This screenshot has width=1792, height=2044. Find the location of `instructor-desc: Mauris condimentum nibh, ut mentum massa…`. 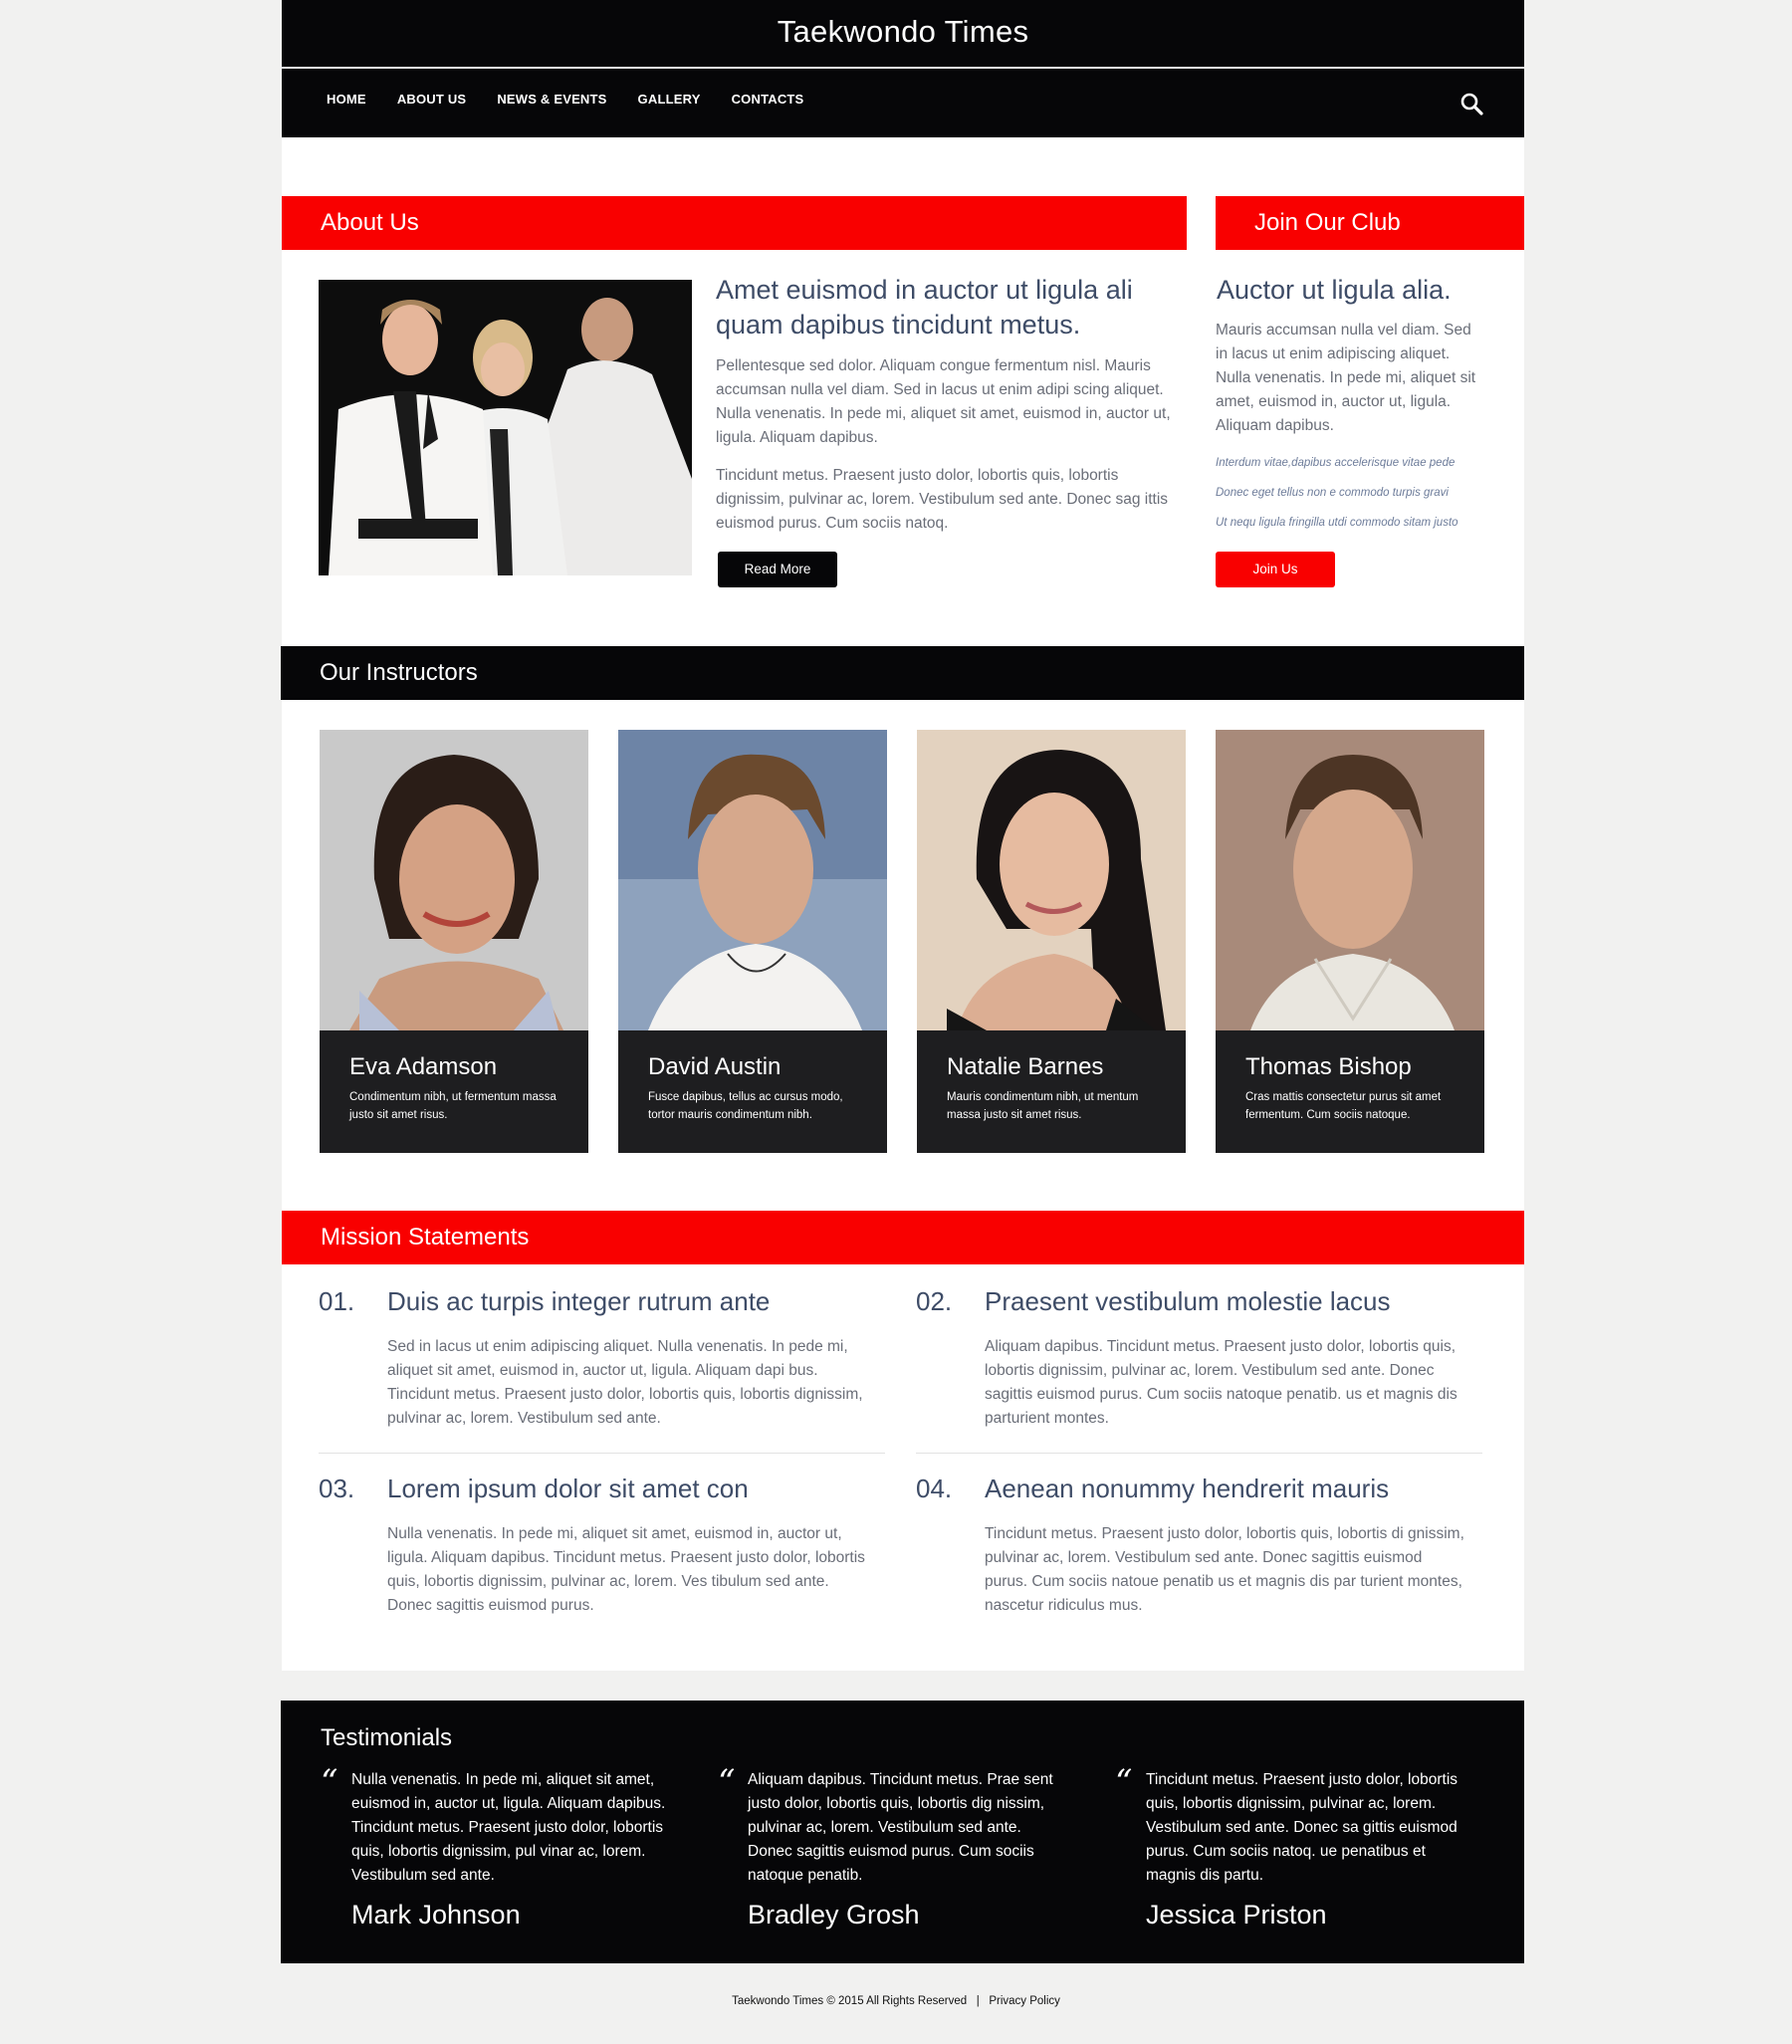

instructor-desc: Mauris condimentum nibh, ut mentum massa… is located at coordinates (1043, 1106).